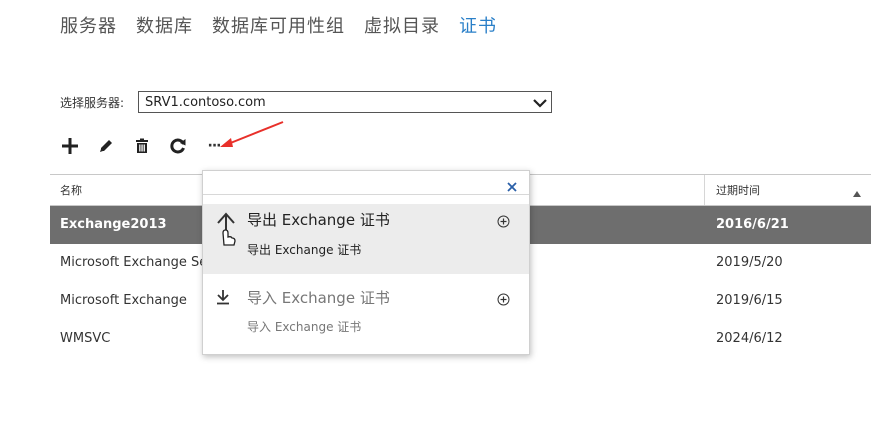 This screenshot has height=441, width=871. What do you see at coordinates (402, 25) in the screenshot?
I see `tab-virtual-directories: 虚拟目录` at bounding box center [402, 25].